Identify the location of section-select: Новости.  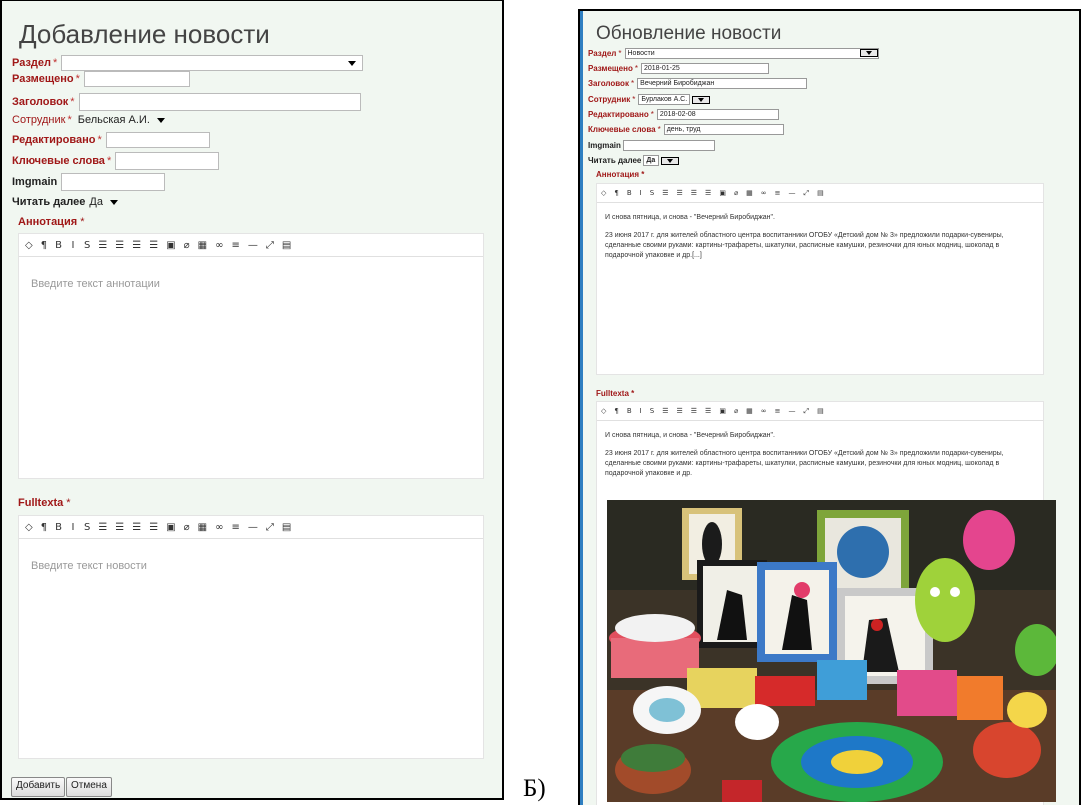
(751, 53).